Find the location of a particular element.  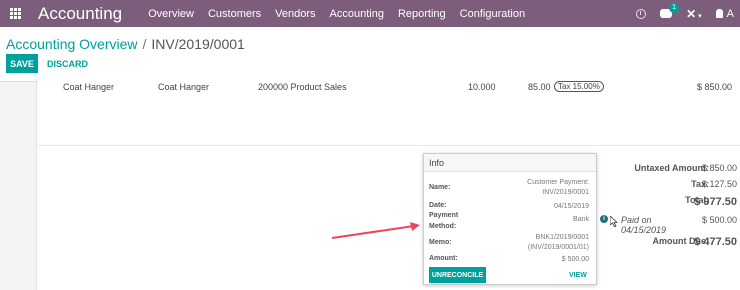

menu-item-accounting: Accounting is located at coordinates (357, 14).